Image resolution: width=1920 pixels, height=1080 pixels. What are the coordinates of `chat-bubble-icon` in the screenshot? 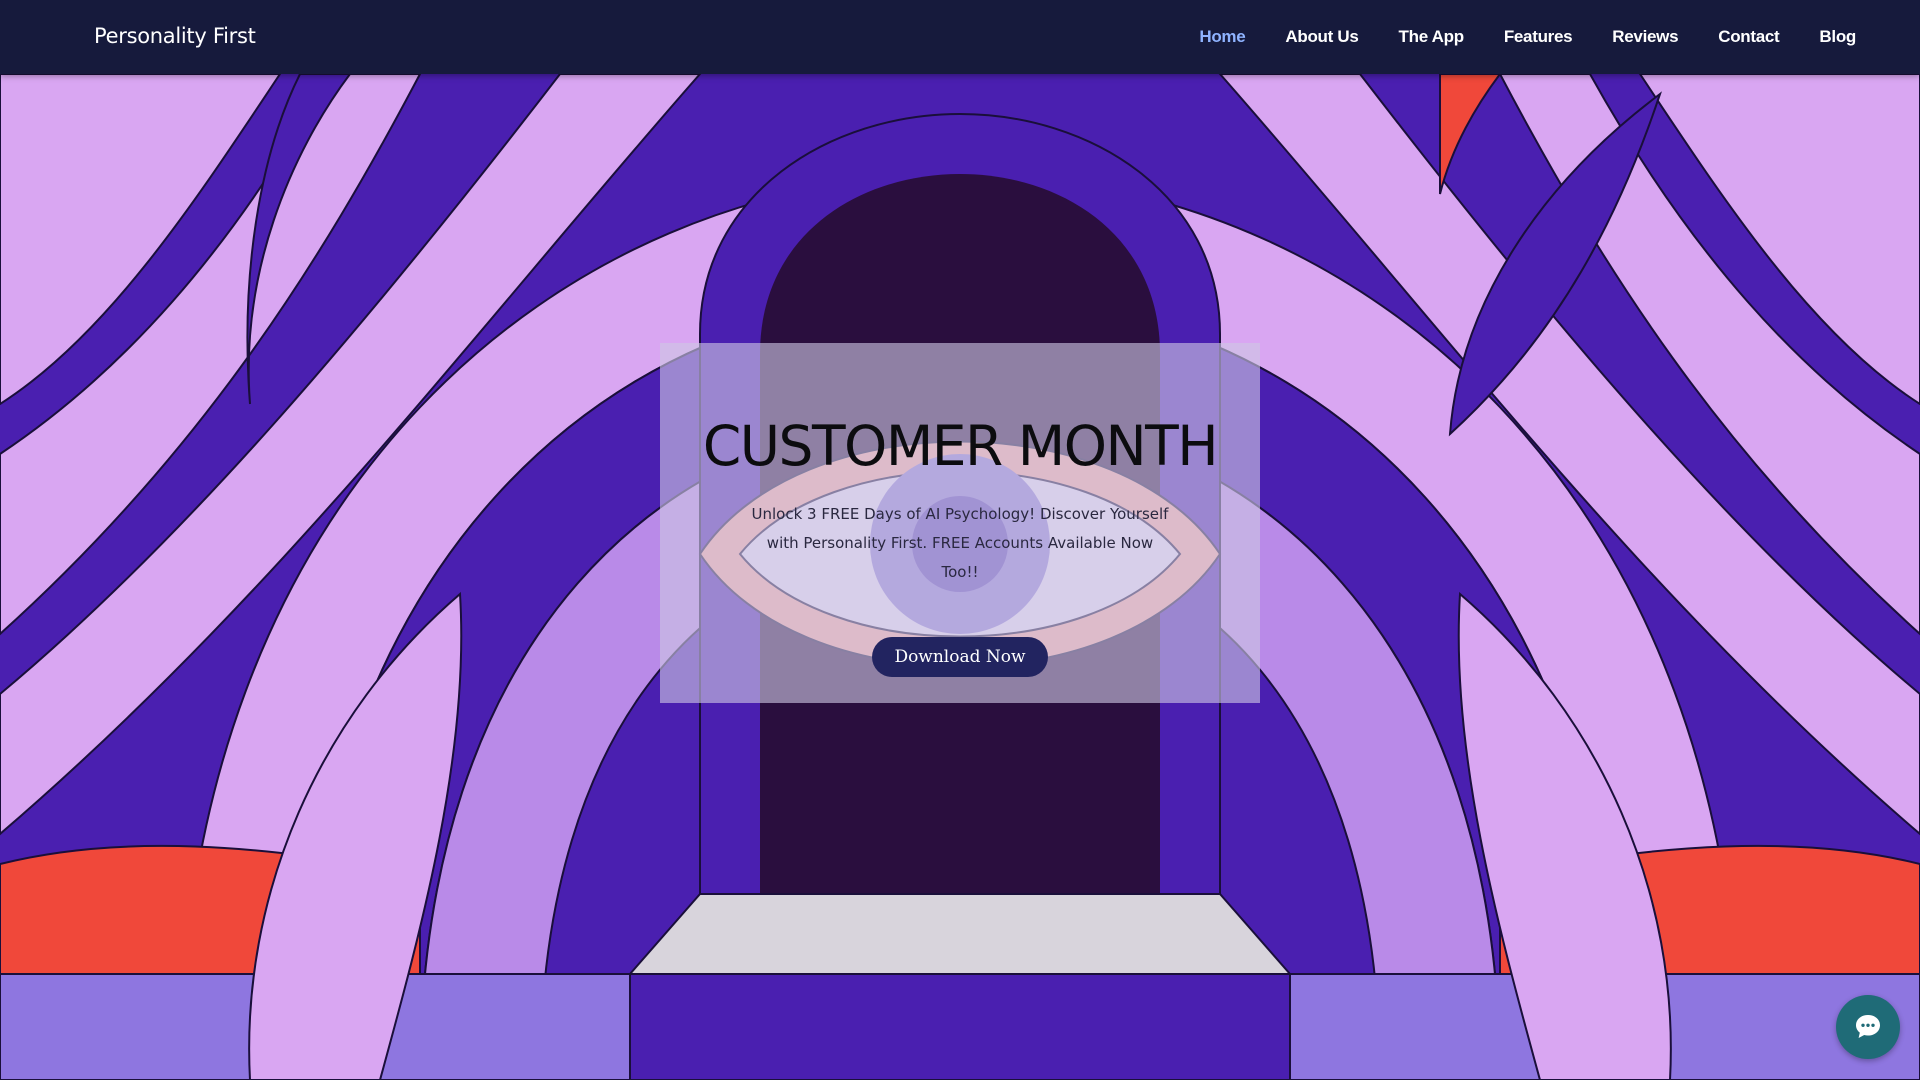 It's located at (1868, 1026).